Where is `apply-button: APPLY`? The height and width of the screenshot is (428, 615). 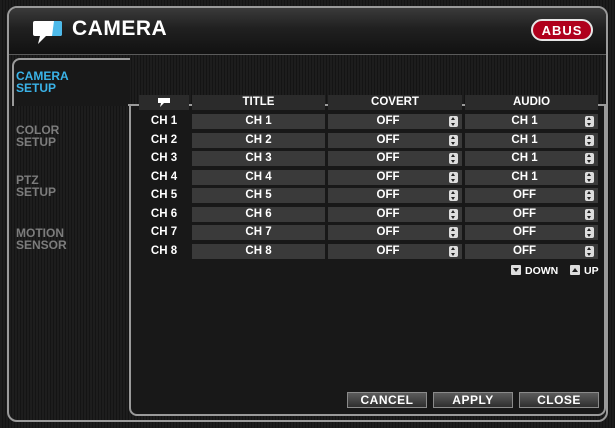 apply-button: APPLY is located at coordinates (473, 400).